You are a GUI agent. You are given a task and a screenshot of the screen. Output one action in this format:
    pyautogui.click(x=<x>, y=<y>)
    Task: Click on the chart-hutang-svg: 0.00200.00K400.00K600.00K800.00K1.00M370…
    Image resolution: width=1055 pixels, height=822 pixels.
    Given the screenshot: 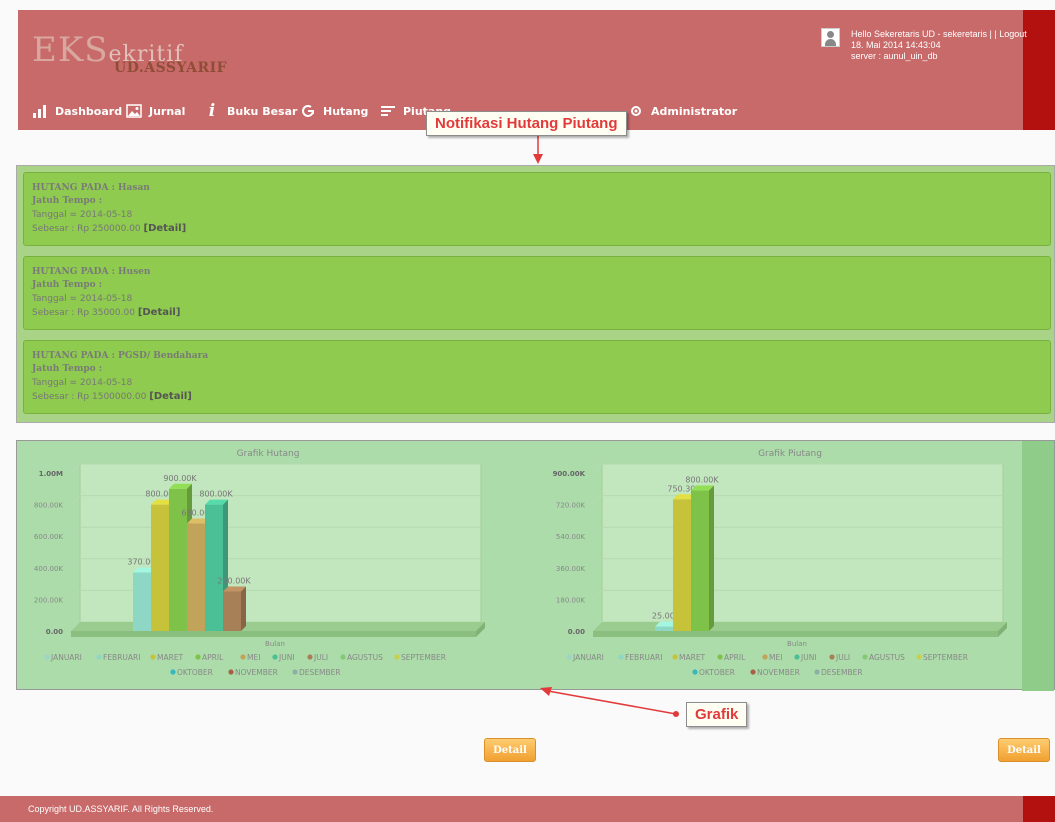 What is the action you would take?
    pyautogui.click(x=259, y=570)
    